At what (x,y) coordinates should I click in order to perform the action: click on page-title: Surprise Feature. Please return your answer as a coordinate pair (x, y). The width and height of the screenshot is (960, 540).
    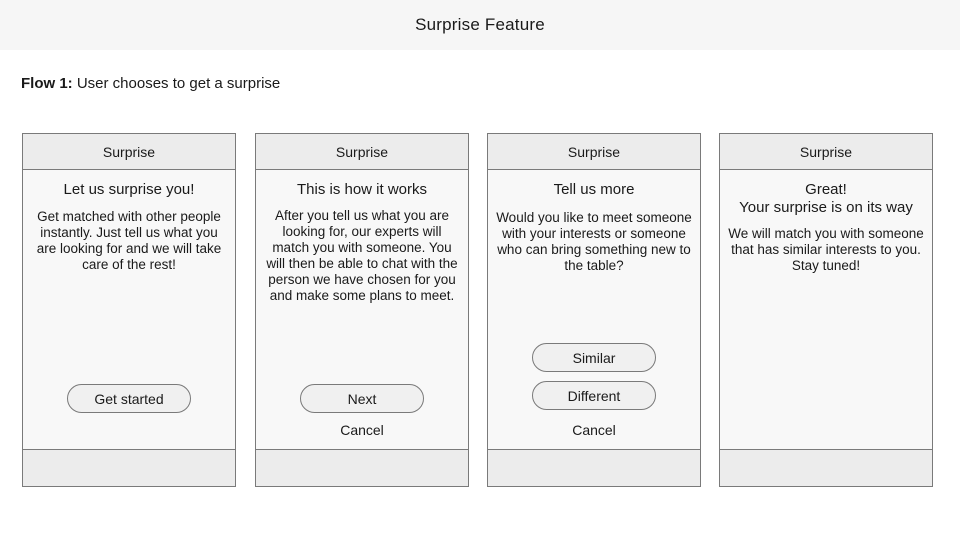
    Looking at the image, I should click on (480, 24).